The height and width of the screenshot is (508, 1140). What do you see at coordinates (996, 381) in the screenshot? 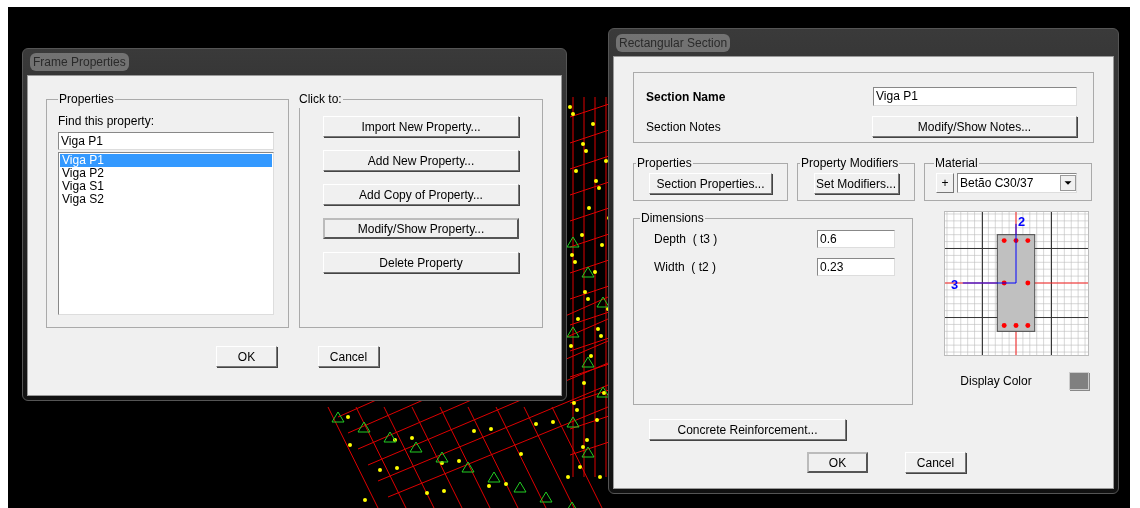
I see `field-label: Display Color` at bounding box center [996, 381].